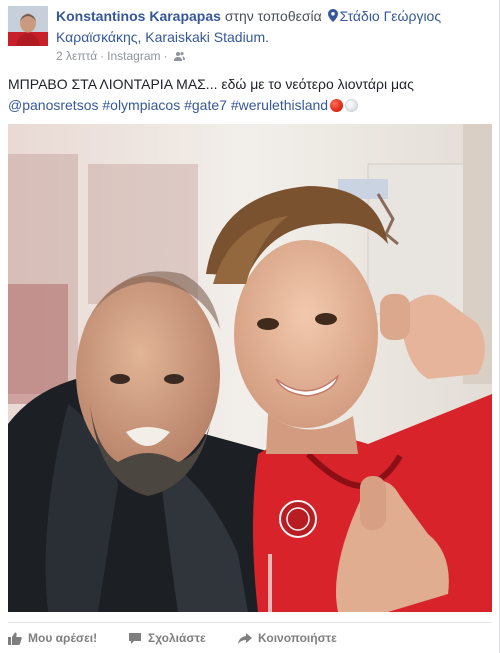  Describe the element at coordinates (205, 105) in the screenshot. I see `hashtag-gate7: #gate7` at that location.